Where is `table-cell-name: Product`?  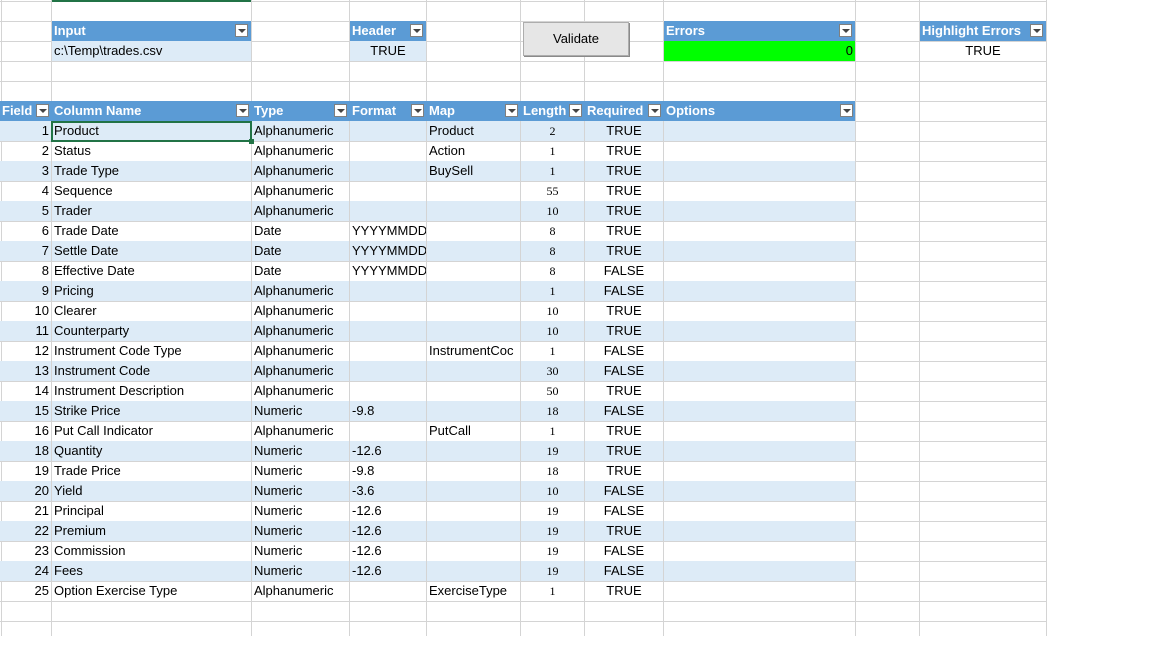 table-cell-name: Product is located at coordinates (151, 131).